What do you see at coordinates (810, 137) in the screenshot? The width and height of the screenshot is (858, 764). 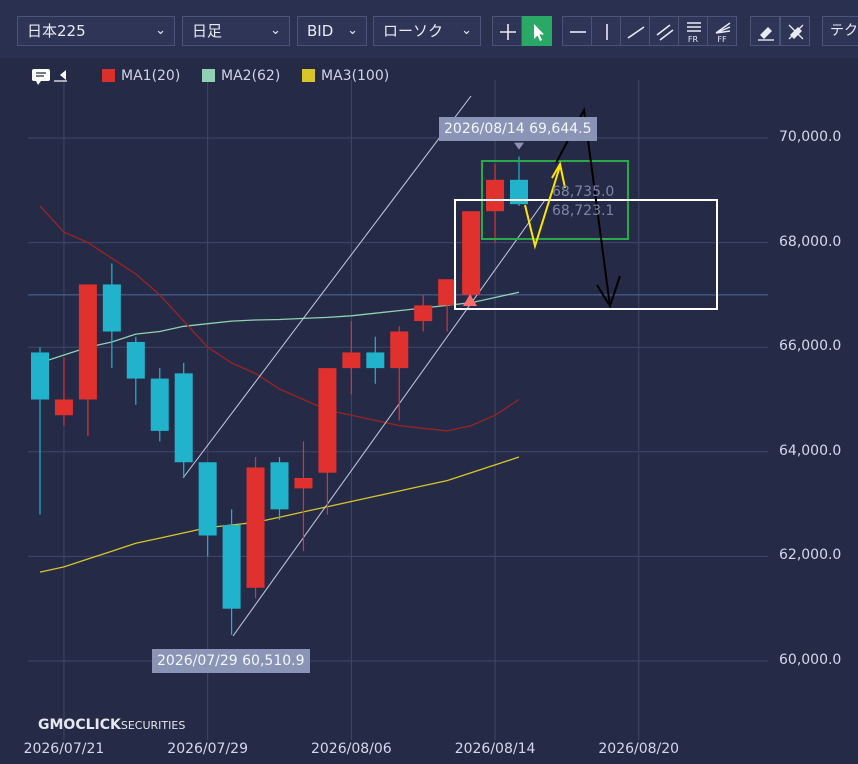 I see `y-axis-tick-label: 70,000.0` at bounding box center [810, 137].